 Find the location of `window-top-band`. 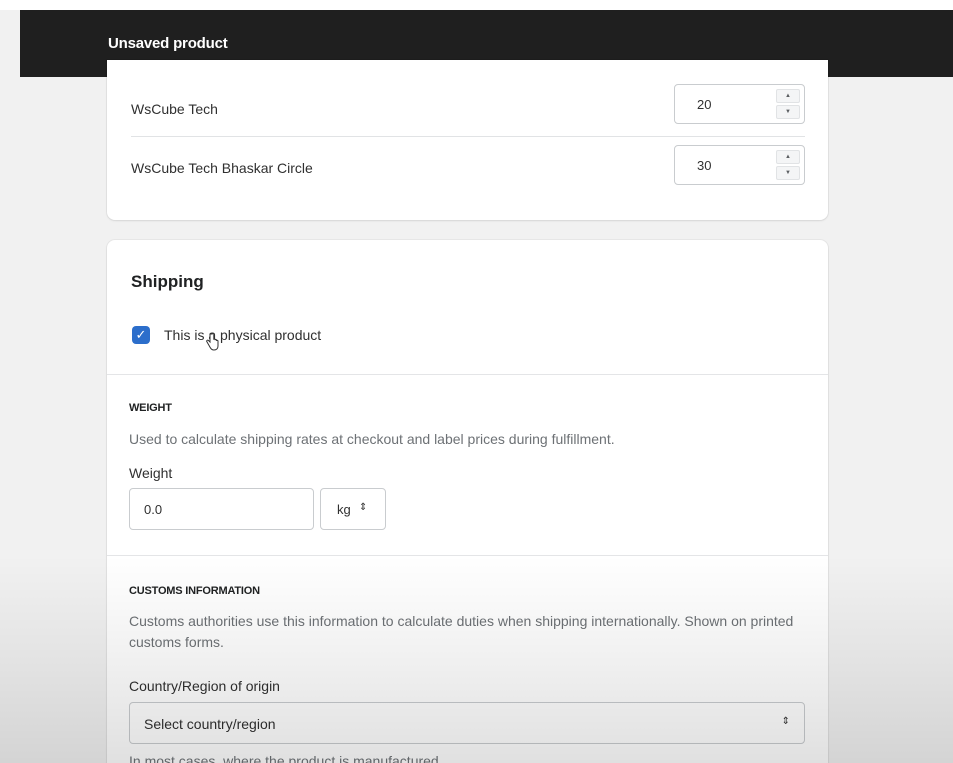

window-top-band is located at coordinates (476, 5).